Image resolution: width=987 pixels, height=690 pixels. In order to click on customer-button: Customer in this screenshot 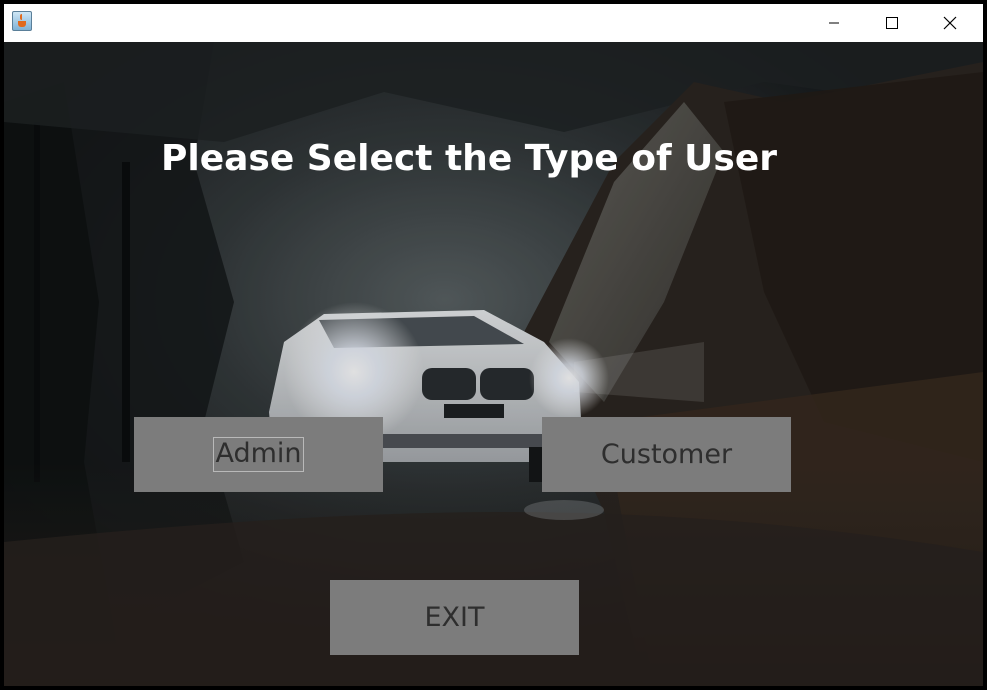, I will do `click(666, 454)`.